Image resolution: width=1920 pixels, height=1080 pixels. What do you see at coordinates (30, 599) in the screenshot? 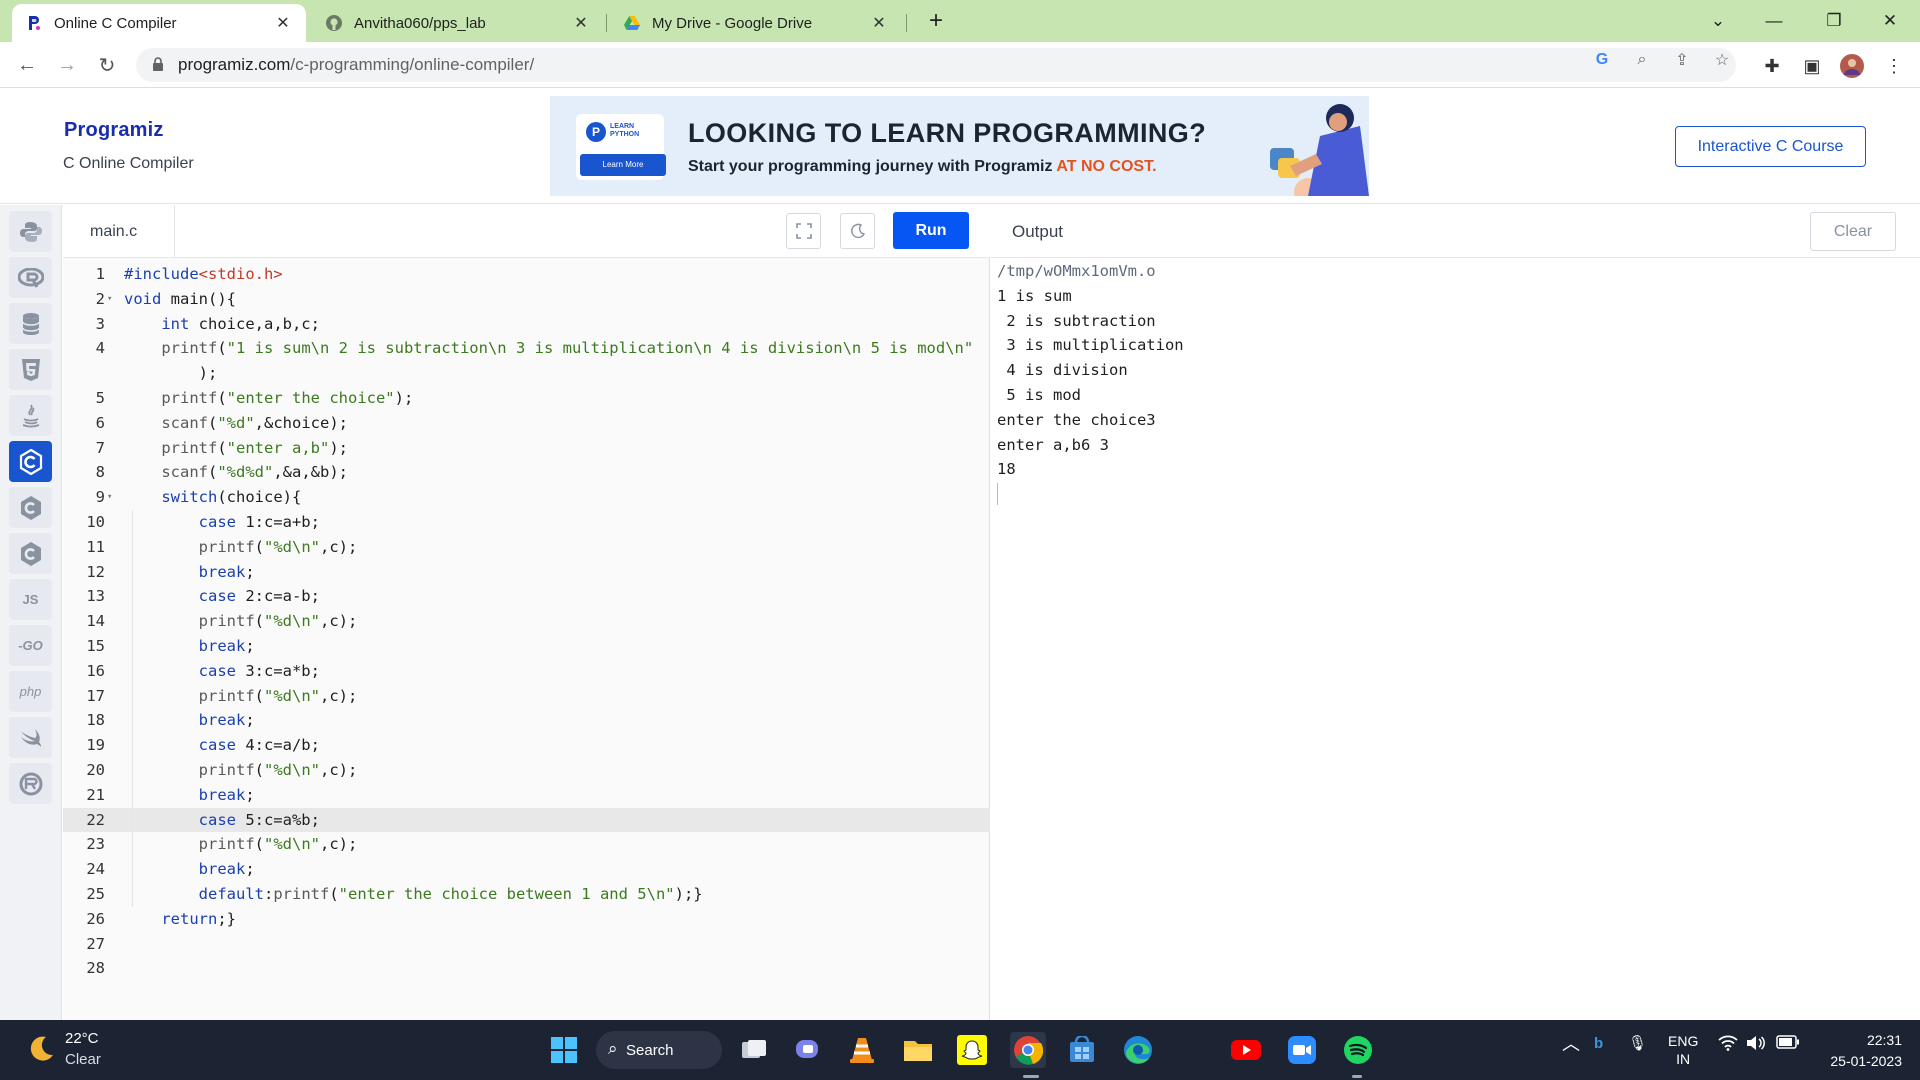
I see `js-icon: JS` at bounding box center [30, 599].